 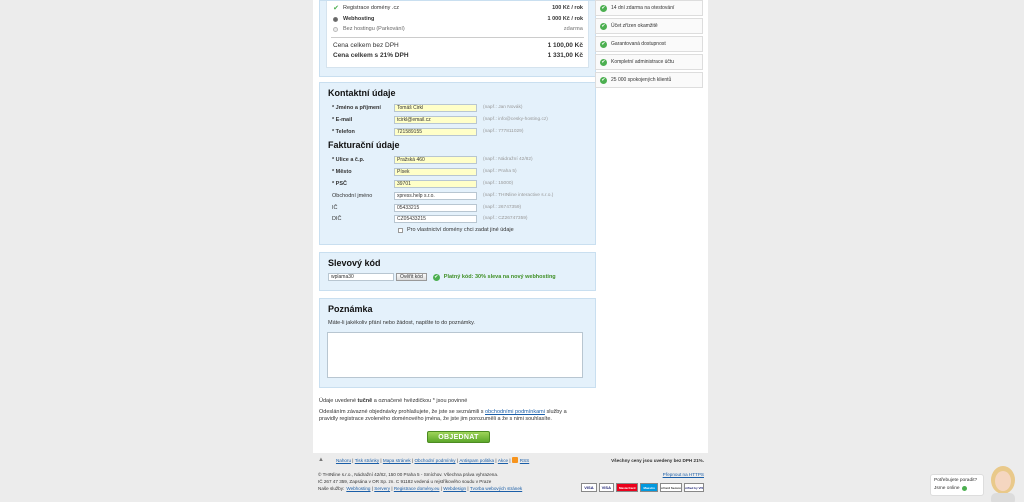 I want to click on online-dot-icon, so click(x=964, y=488).